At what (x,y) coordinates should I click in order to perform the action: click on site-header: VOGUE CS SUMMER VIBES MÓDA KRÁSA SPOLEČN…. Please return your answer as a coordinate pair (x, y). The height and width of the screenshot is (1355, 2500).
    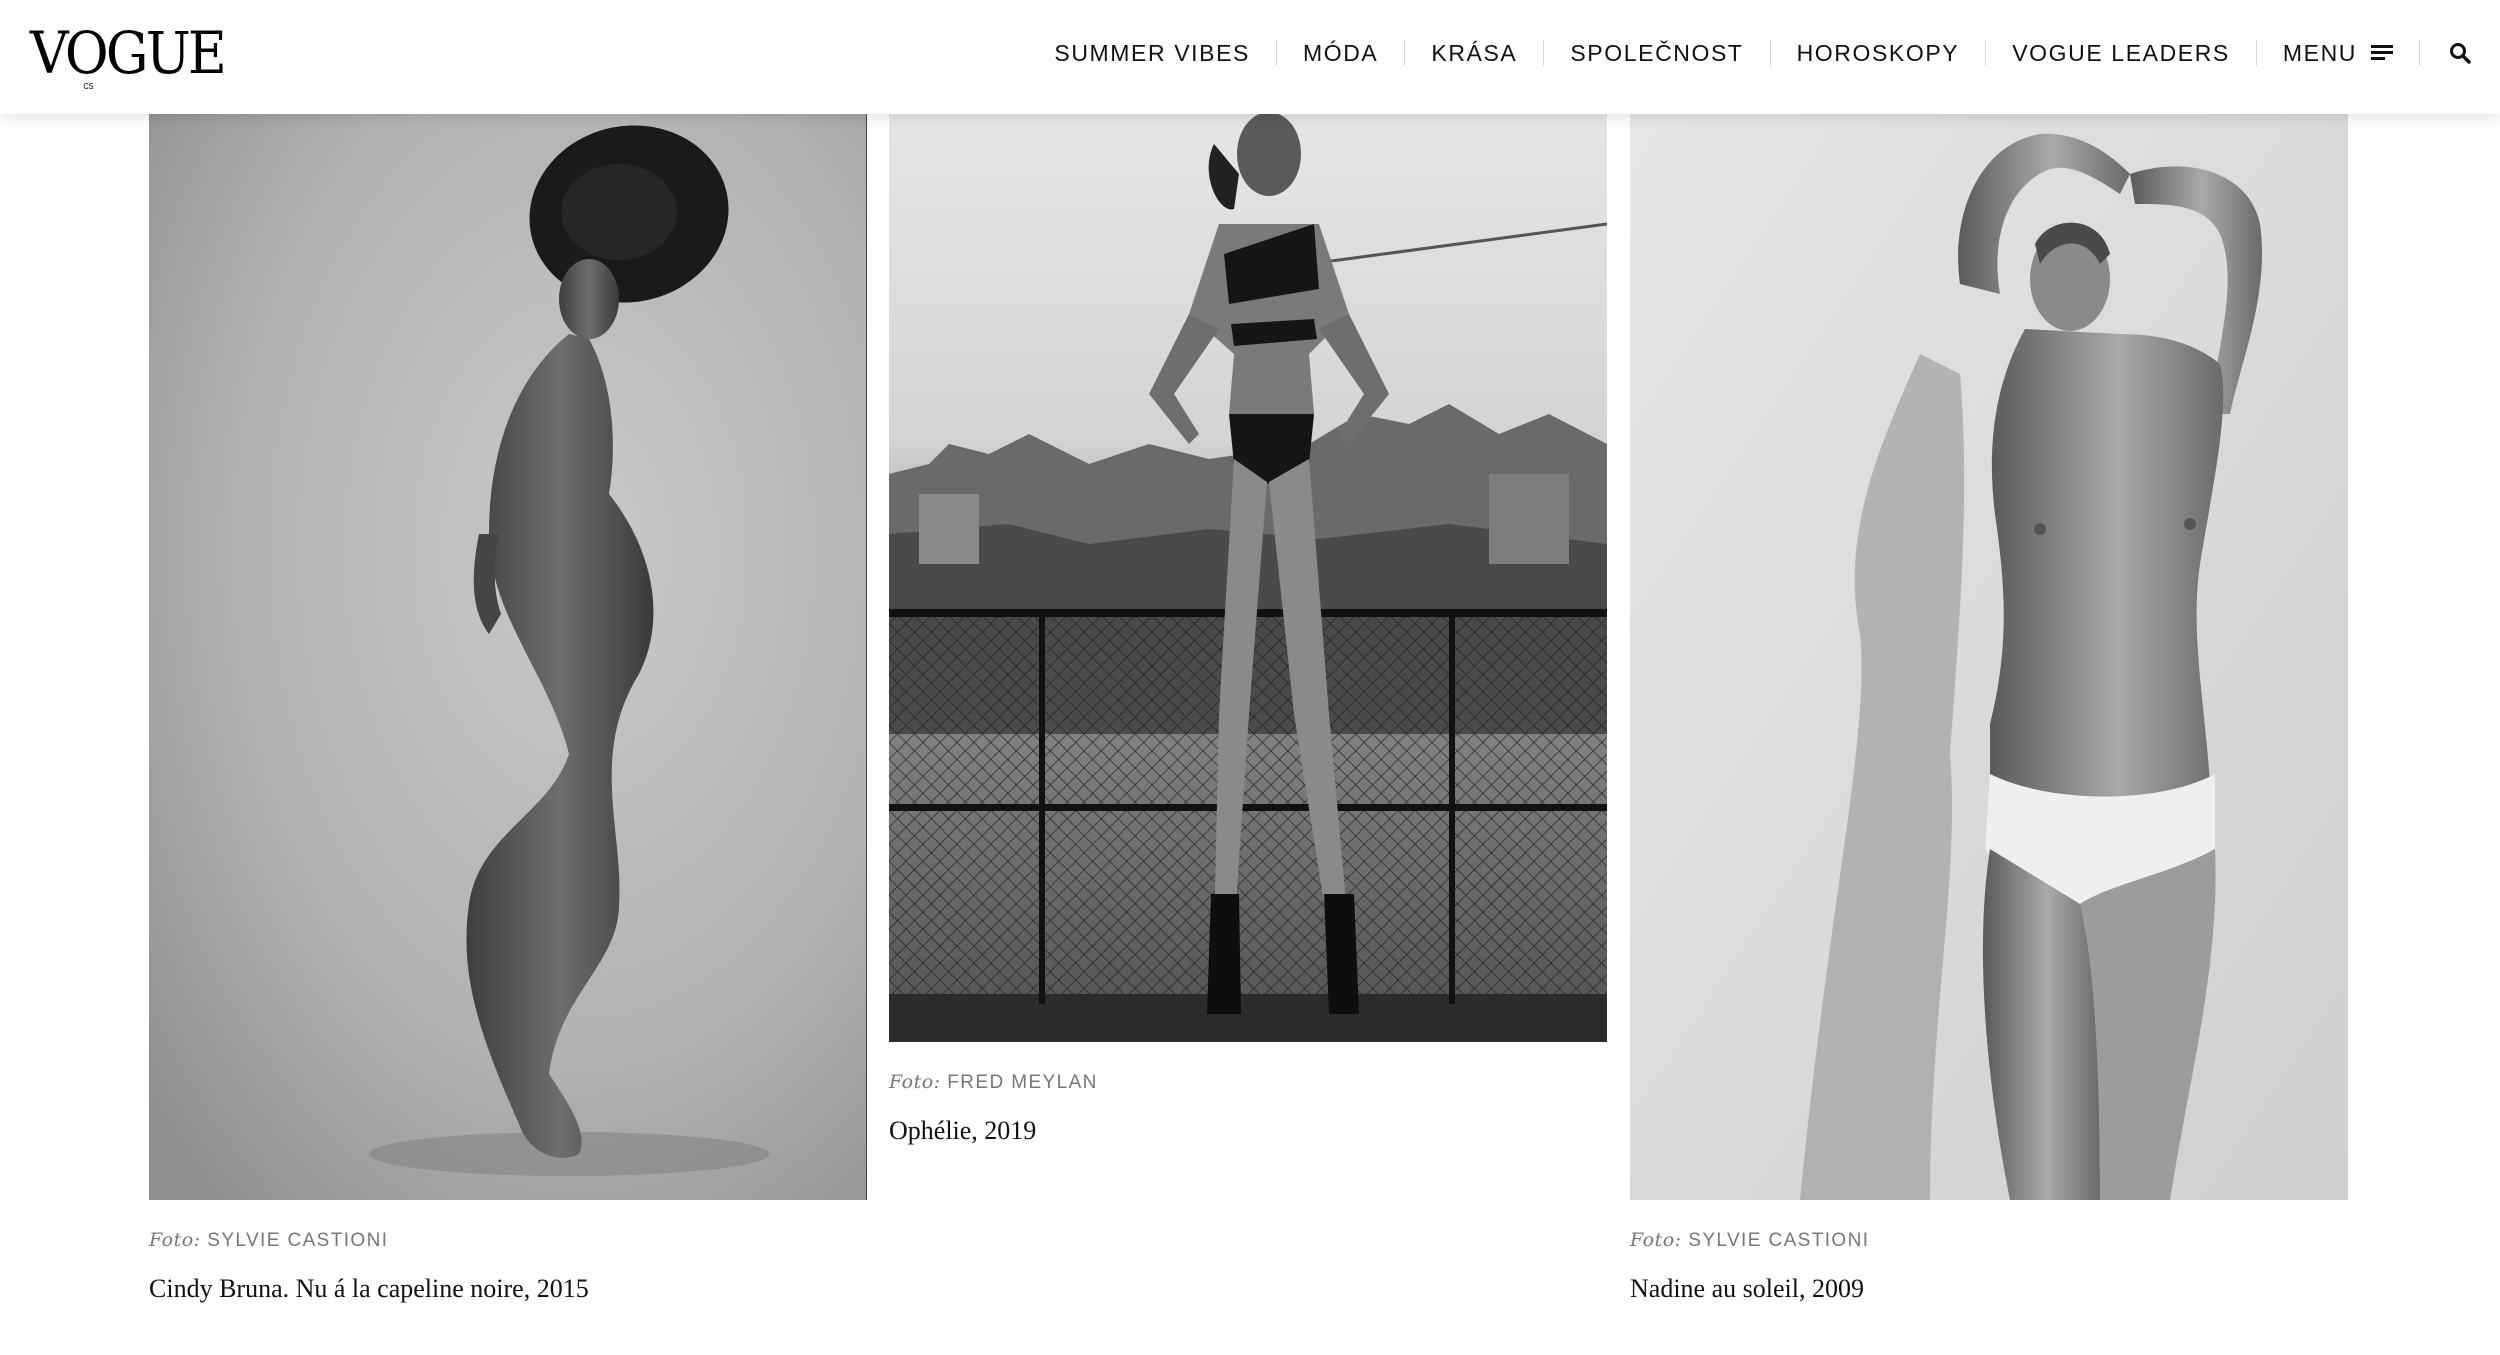
    Looking at the image, I should click on (1250, 57).